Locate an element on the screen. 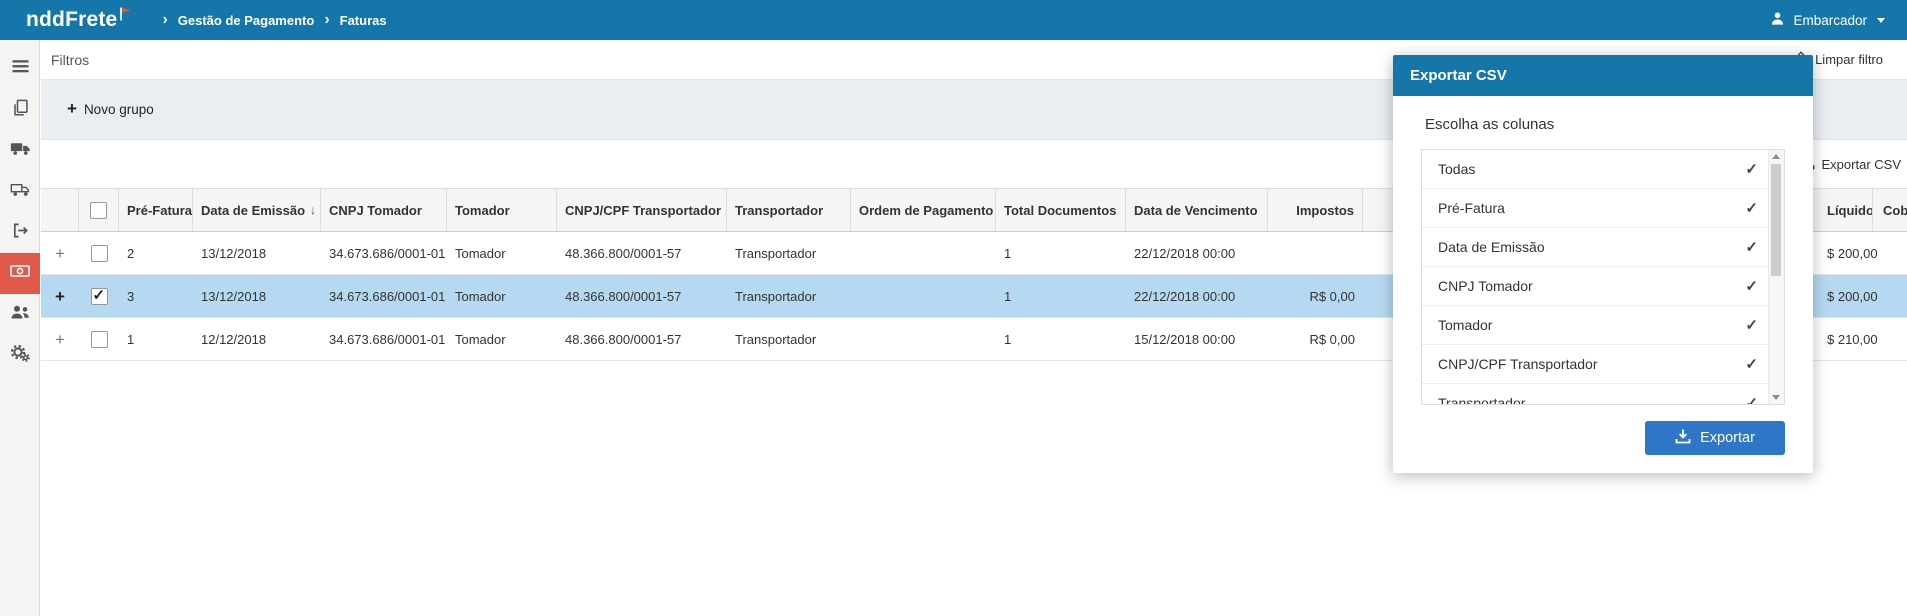 This screenshot has width=1907, height=616. cell-data-emissao: 13/12/2018 is located at coordinates (234, 296).